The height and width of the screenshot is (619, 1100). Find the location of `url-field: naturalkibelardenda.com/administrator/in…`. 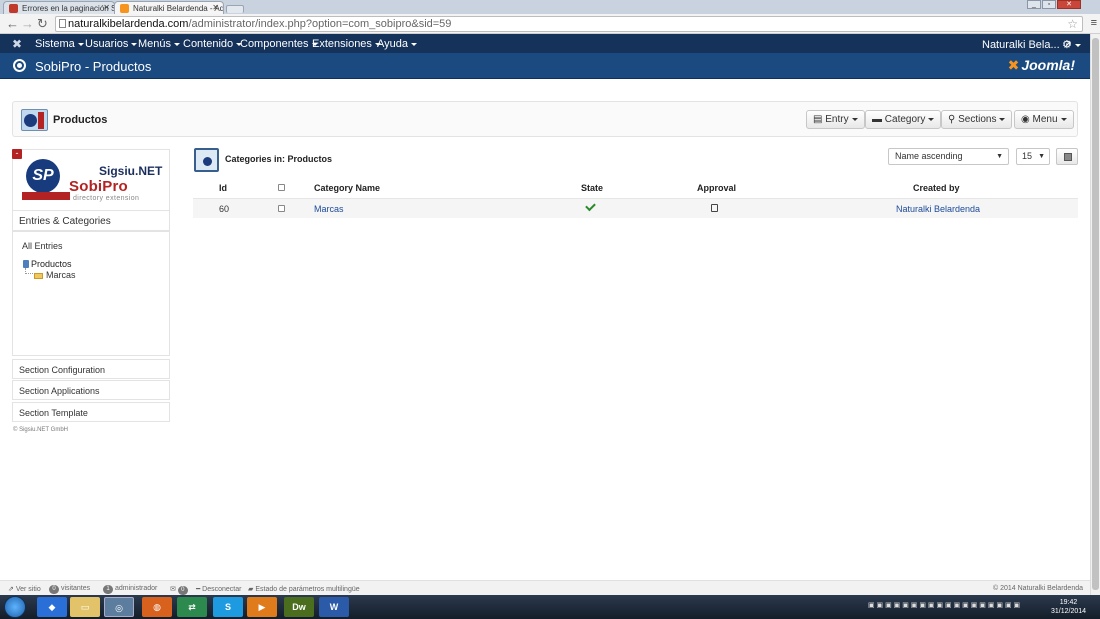

url-field: naturalkibelardenda.com/administrator/in… is located at coordinates (569, 24).